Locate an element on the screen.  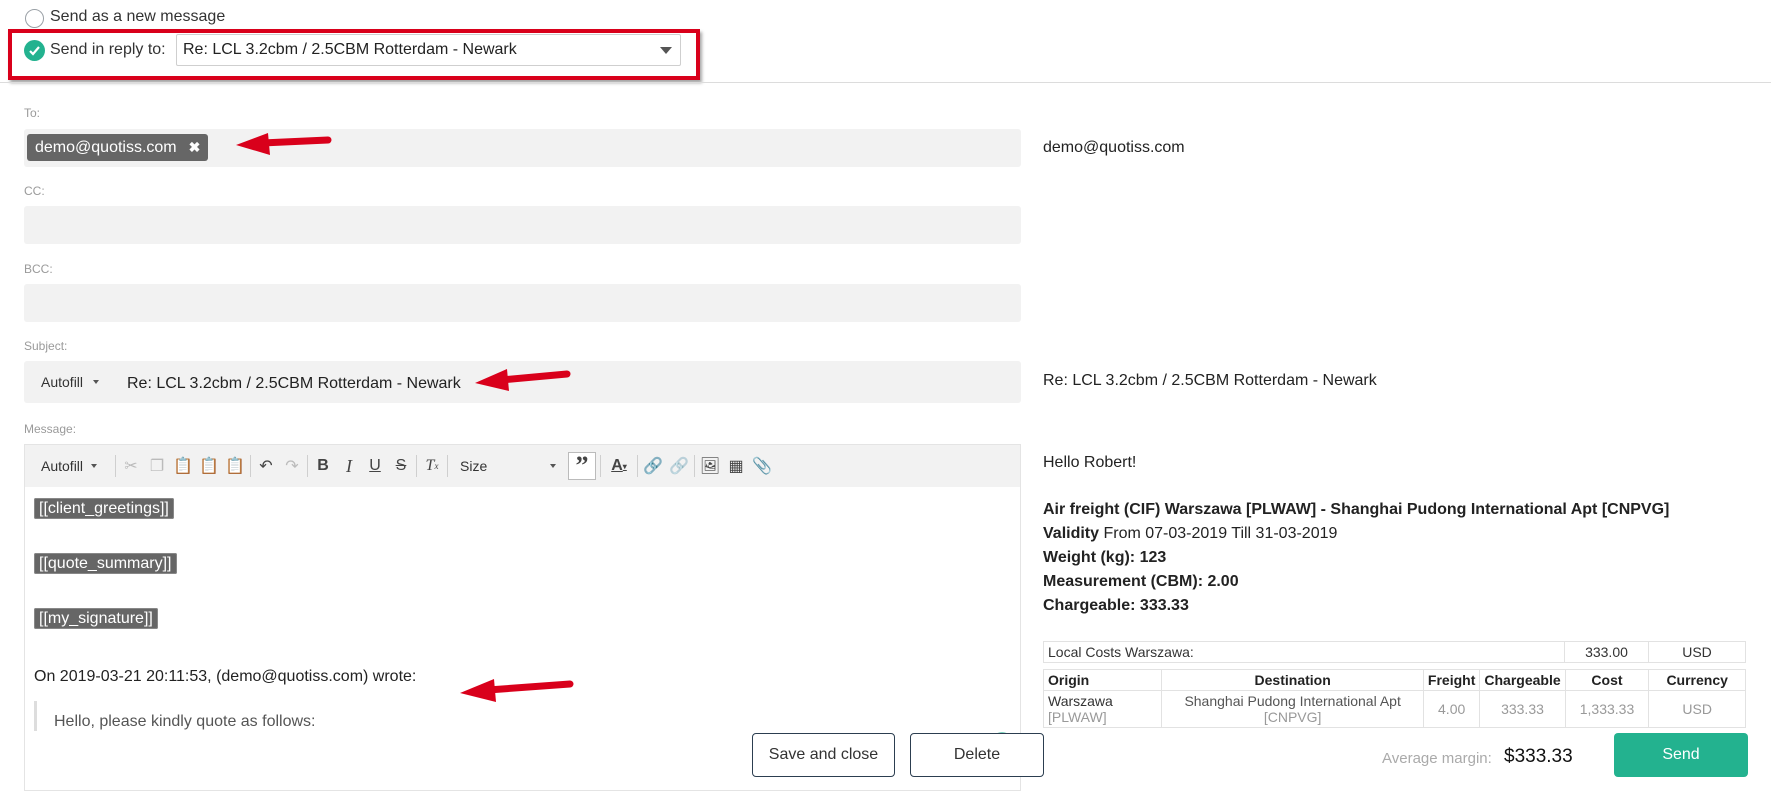
font-size-label: Size is located at coordinates (474, 466).